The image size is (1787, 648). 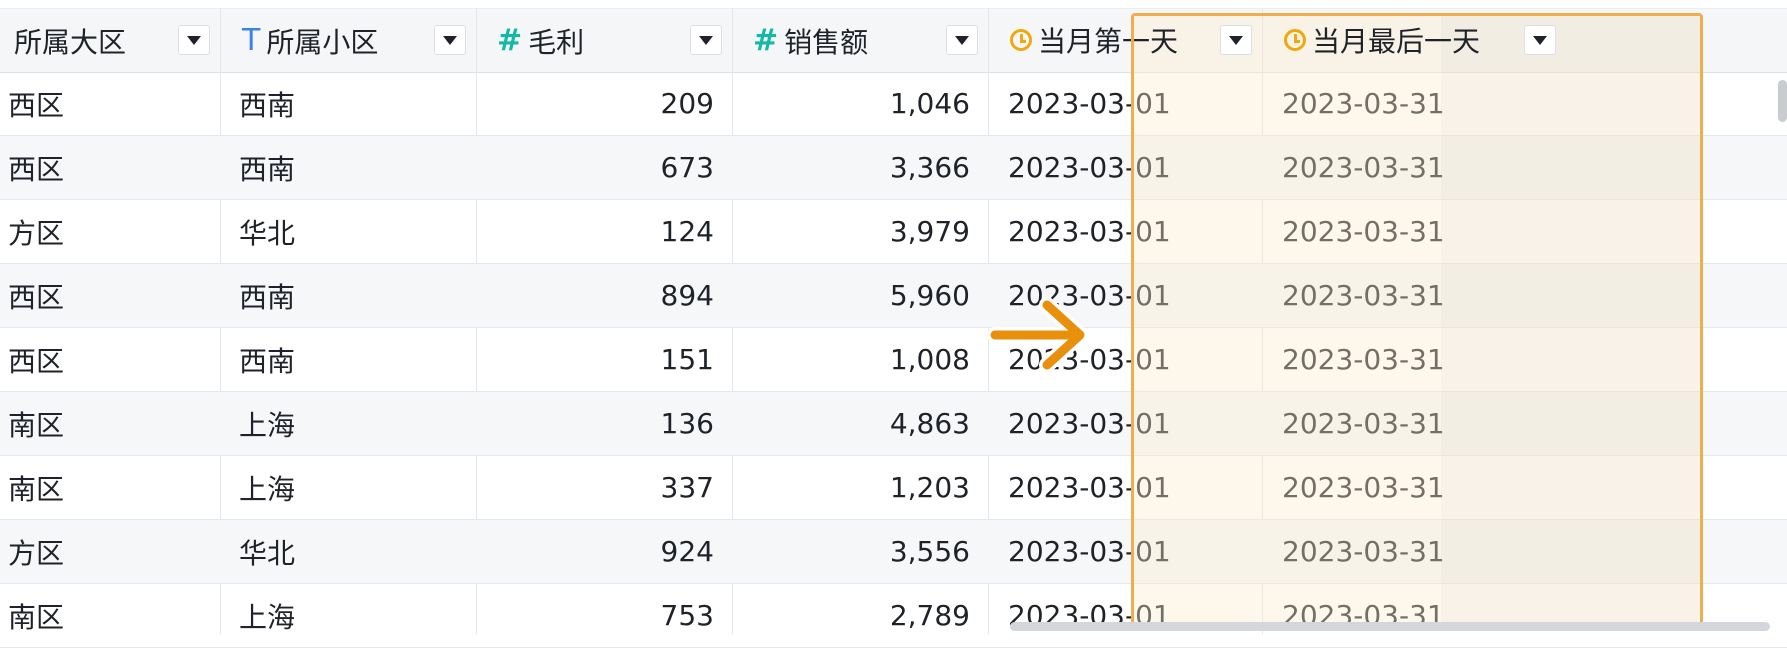 I want to click on column-header-subregion: T 所属小区, so click(x=310, y=40).